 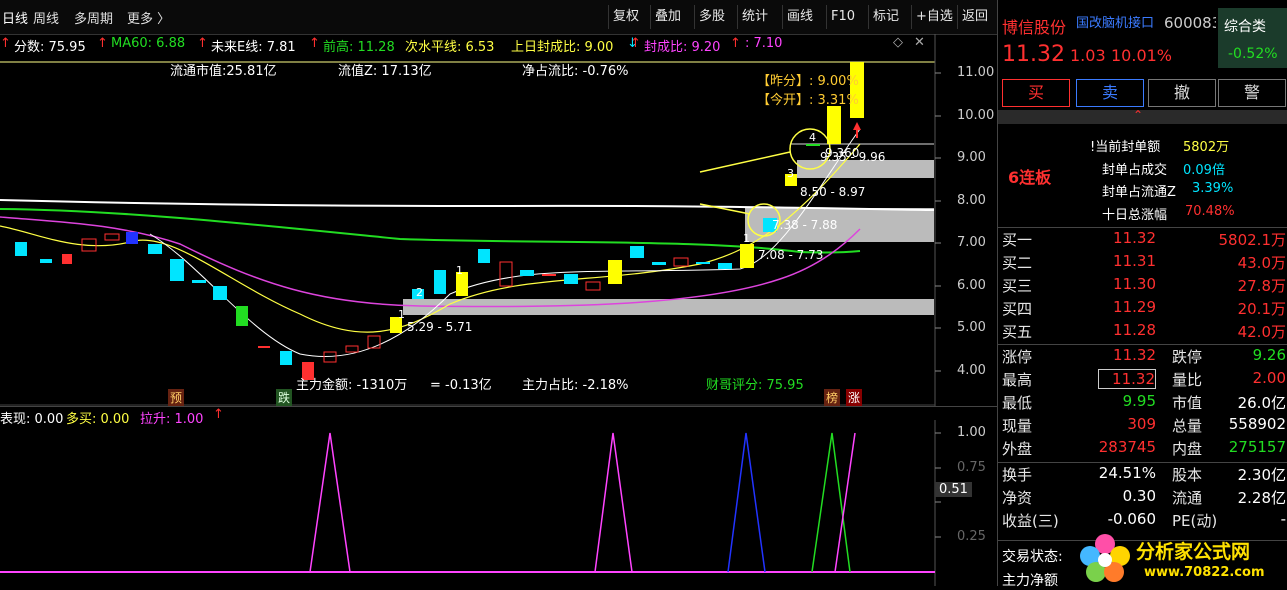 What do you see at coordinates (934, 17) in the screenshot?
I see `add-watchlist-button: +自选` at bounding box center [934, 17].